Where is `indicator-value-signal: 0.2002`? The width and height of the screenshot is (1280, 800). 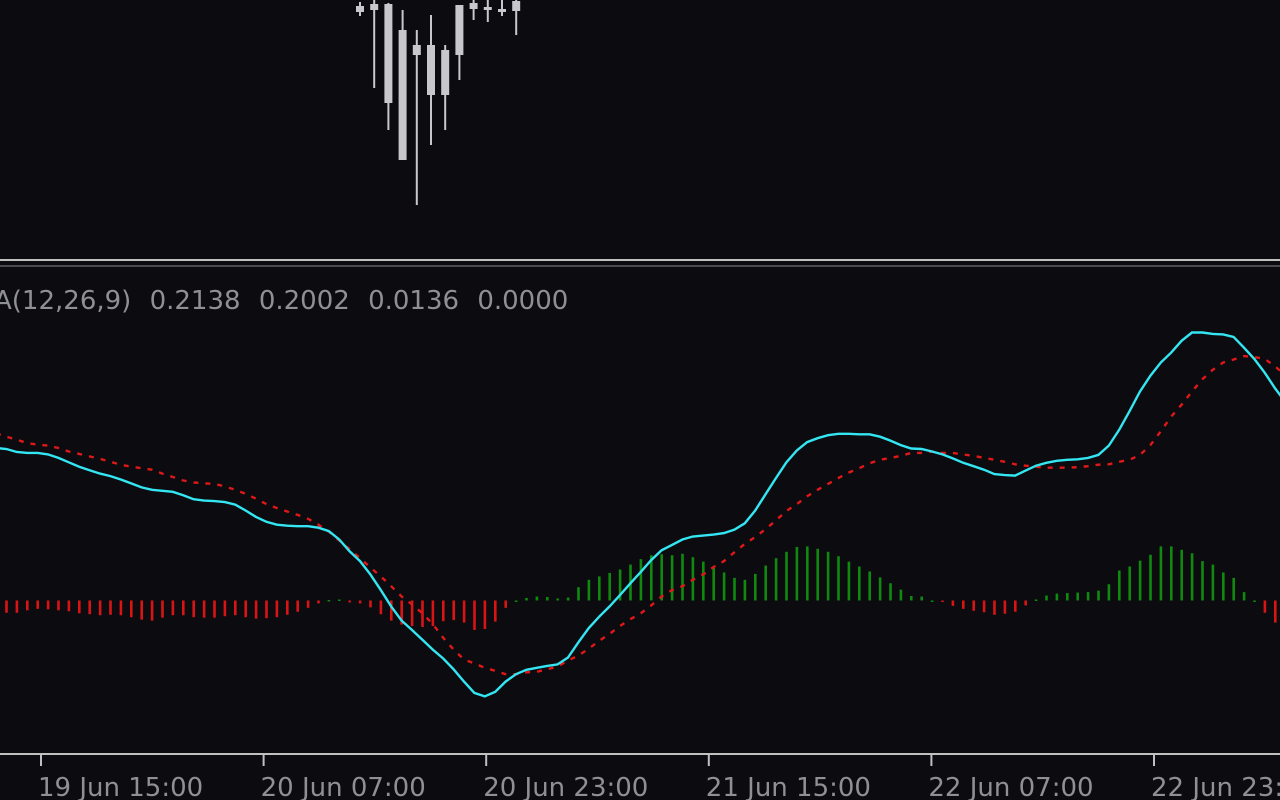 indicator-value-signal: 0.2002 is located at coordinates (304, 301).